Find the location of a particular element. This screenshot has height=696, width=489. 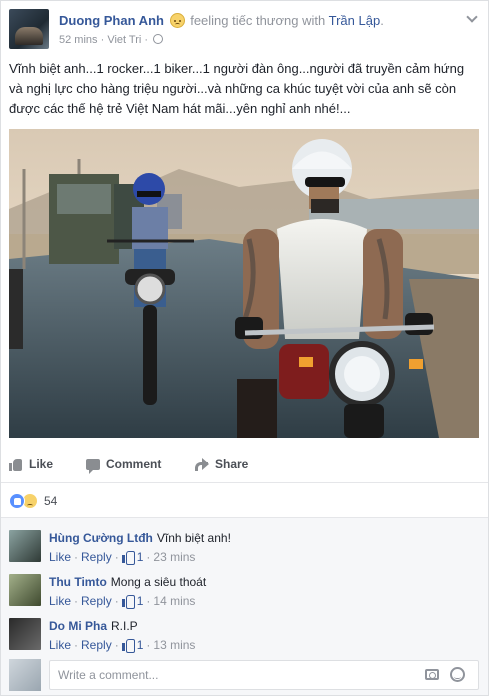

comment-time: 14 mins is located at coordinates (174, 601).